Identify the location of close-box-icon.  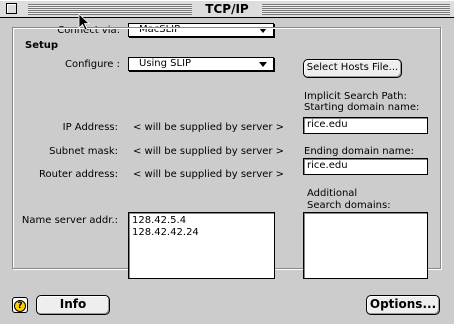
(11, 8).